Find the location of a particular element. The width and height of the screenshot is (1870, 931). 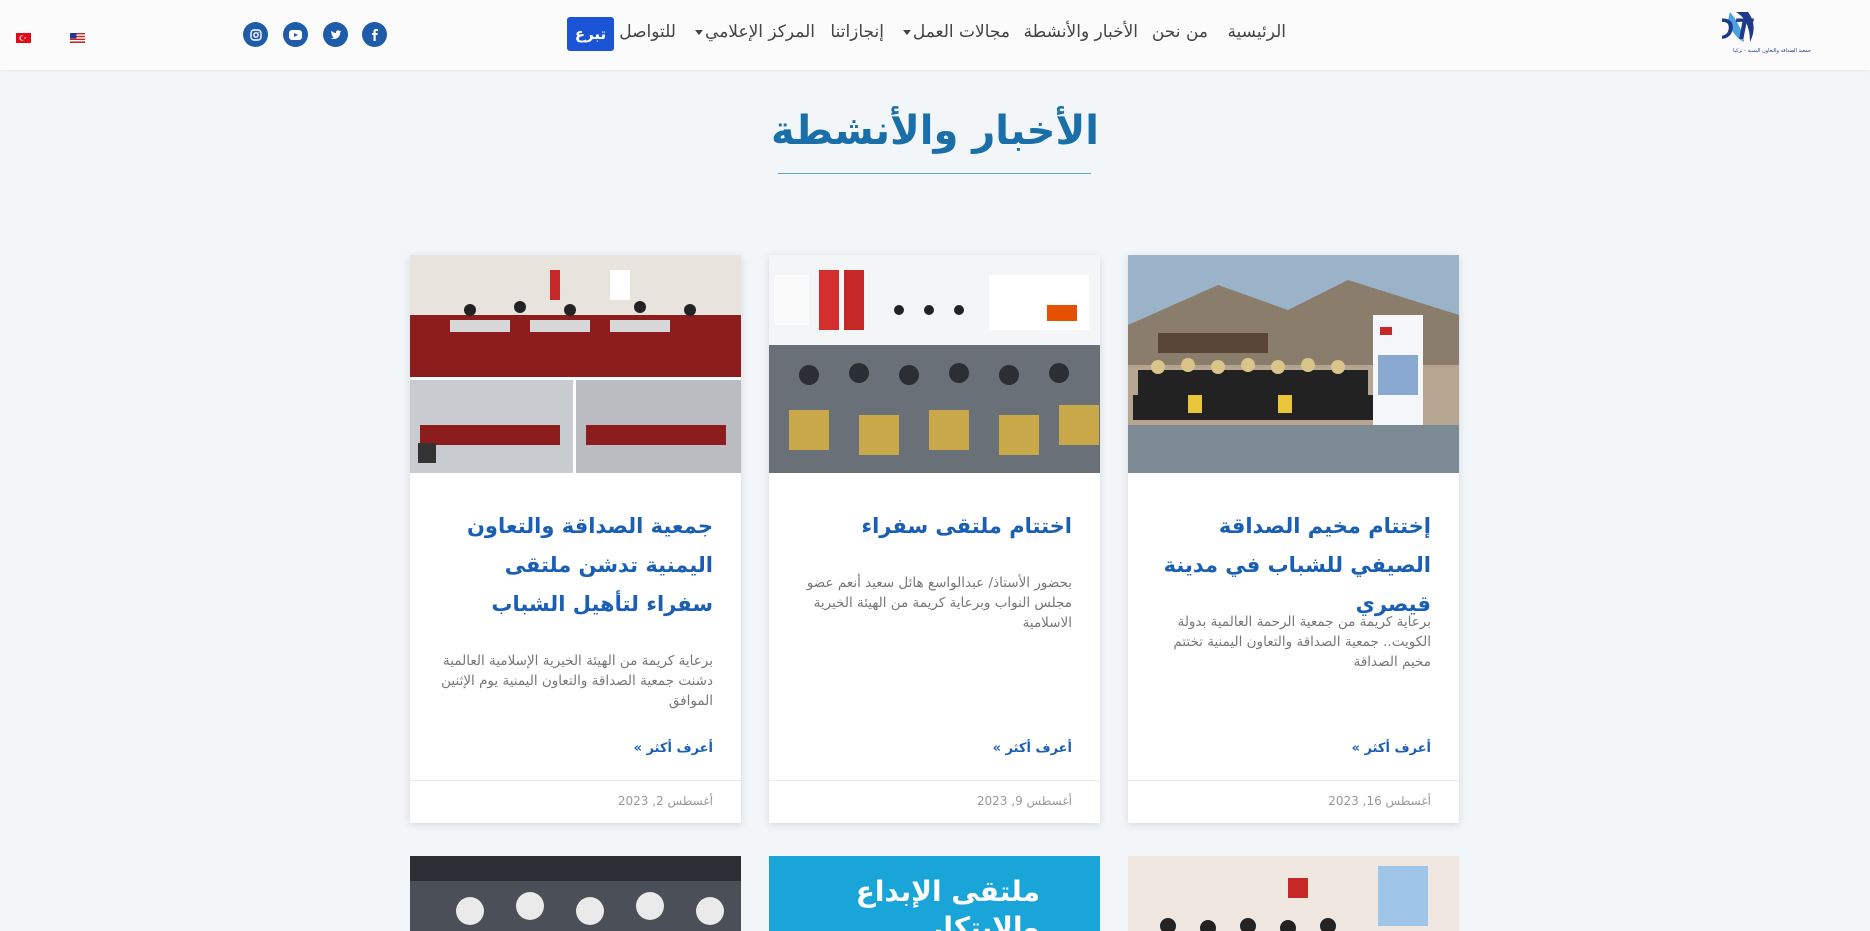

post-date: أغسطس 2, 2023 is located at coordinates (665, 801).